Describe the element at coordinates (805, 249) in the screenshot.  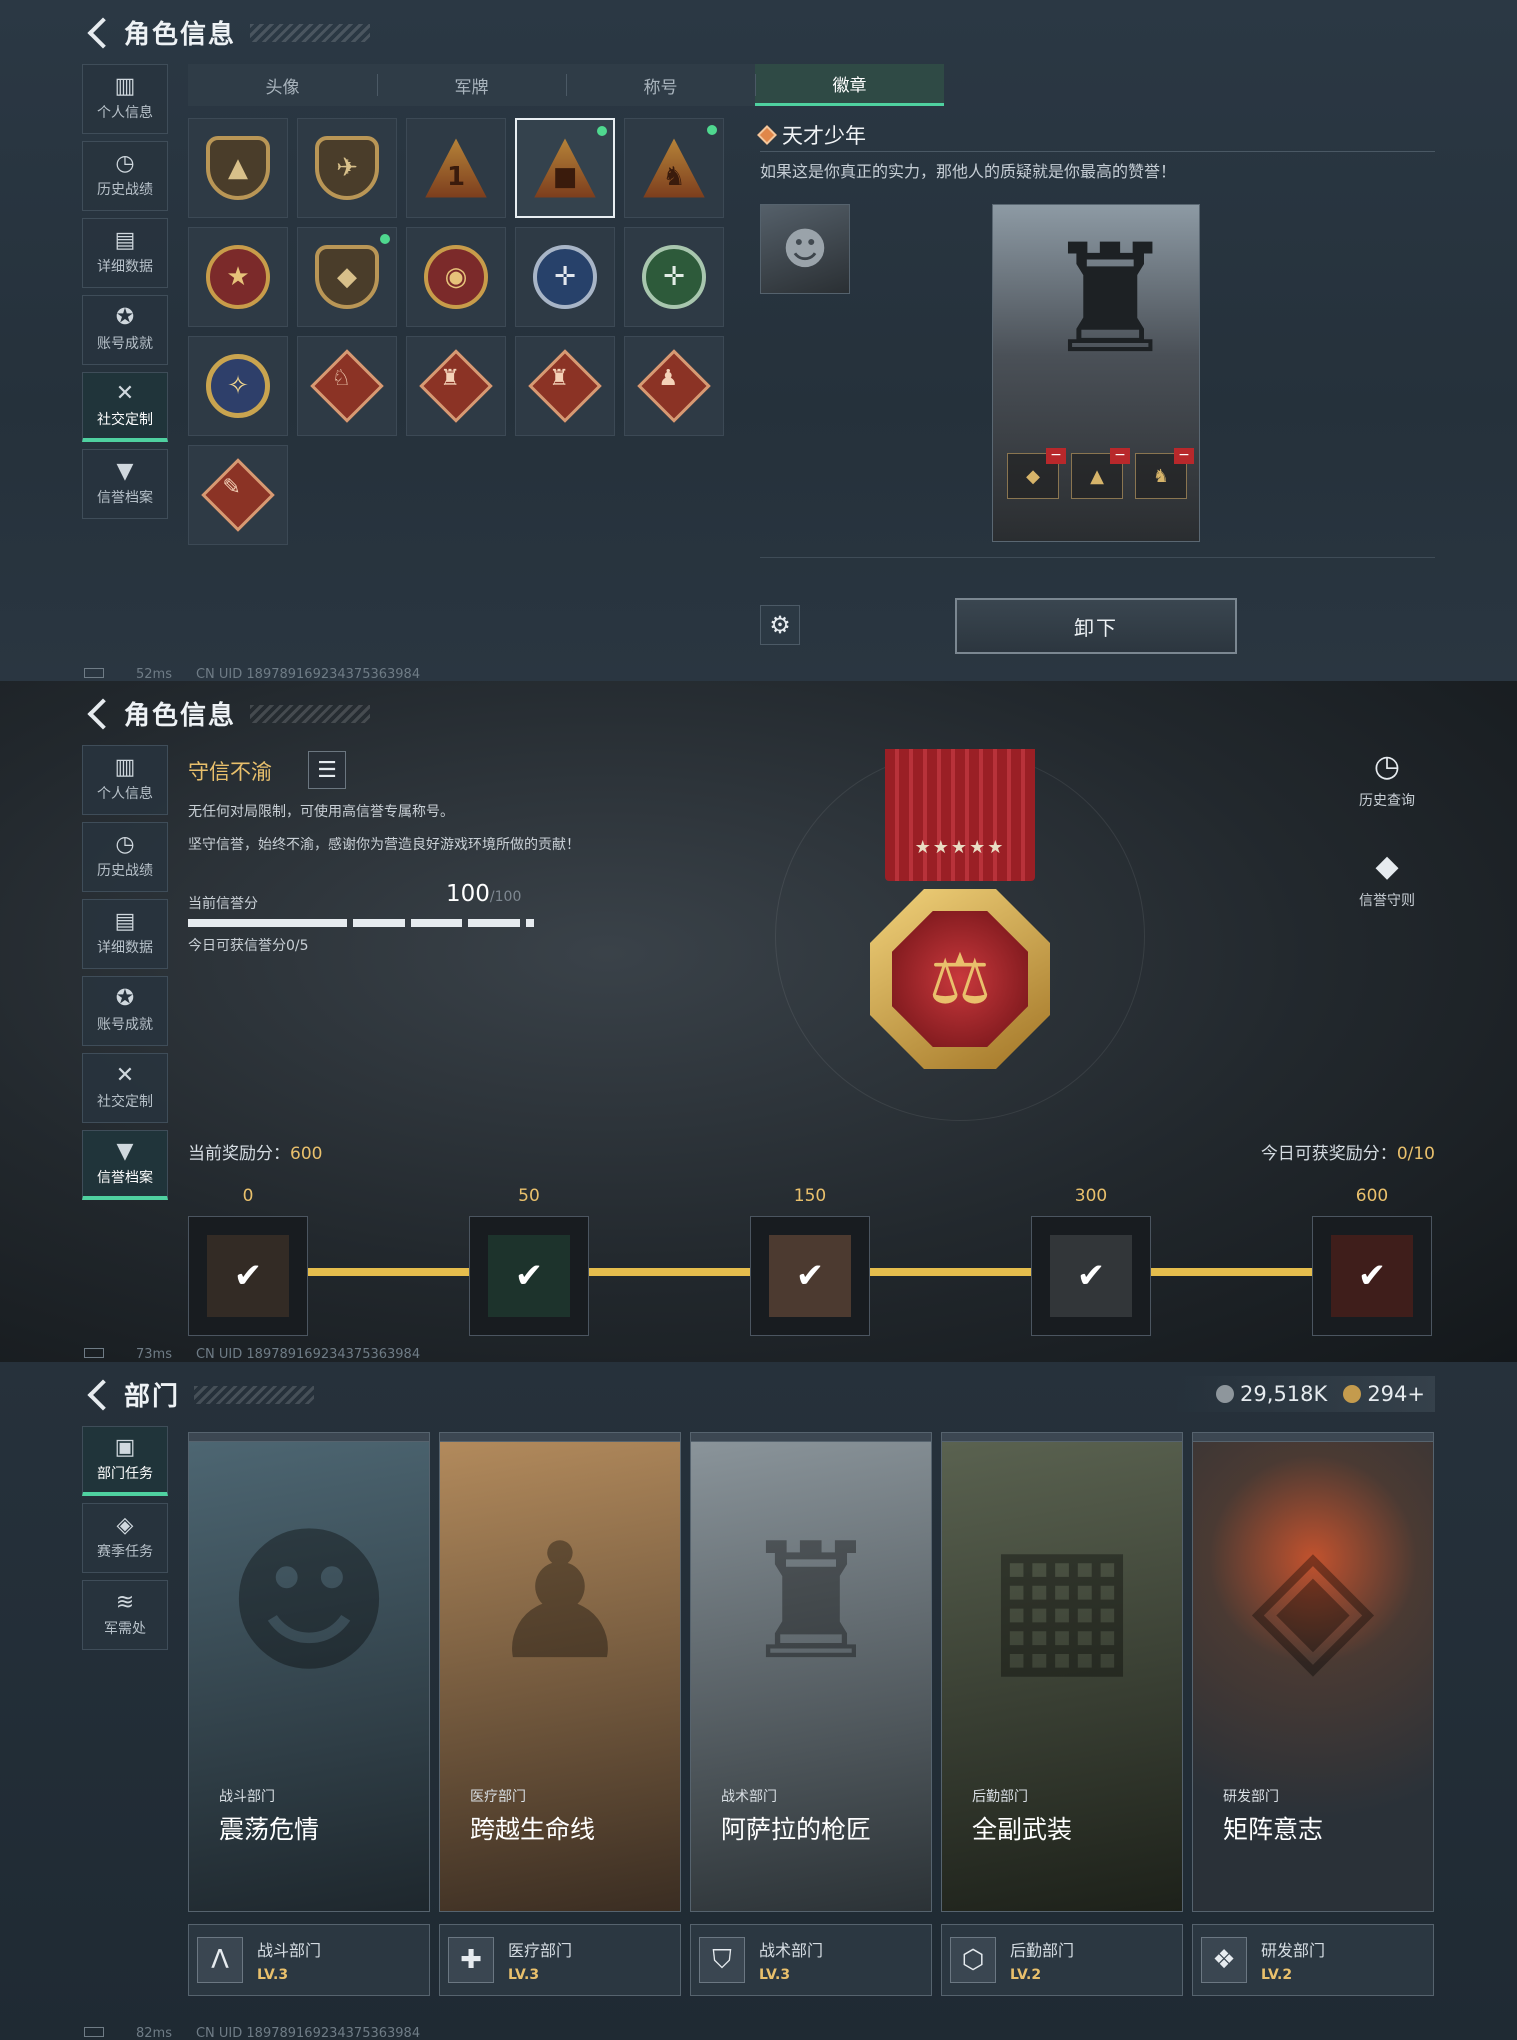
I see `avatar: ☻` at that location.